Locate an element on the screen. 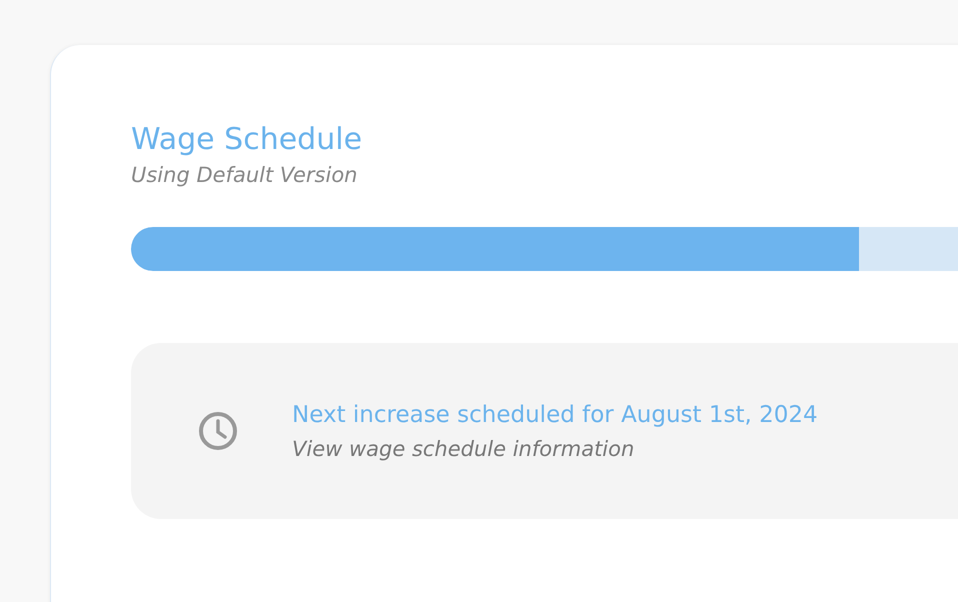 This screenshot has width=958, height=602. notice-link: View wage schedule information is located at coordinates (555, 449).